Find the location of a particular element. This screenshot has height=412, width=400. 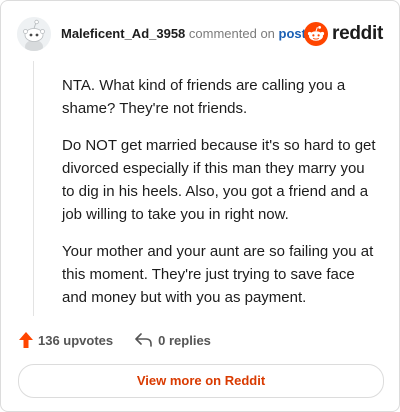

upvote-arrow-icon is located at coordinates (26, 340).